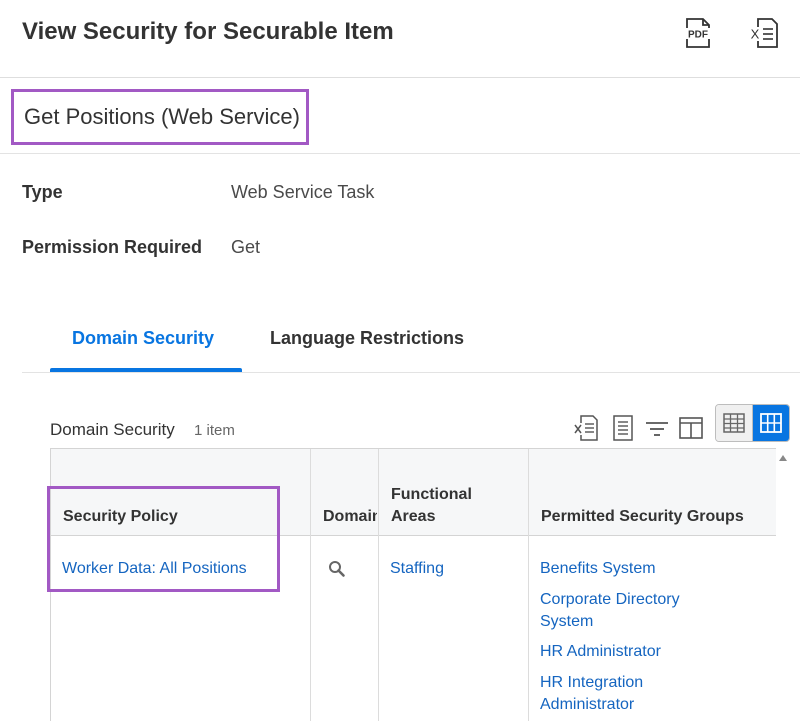 The width and height of the screenshot is (800, 721). What do you see at coordinates (112, 247) in the screenshot?
I see `permission-required-label: Permission Required` at bounding box center [112, 247].